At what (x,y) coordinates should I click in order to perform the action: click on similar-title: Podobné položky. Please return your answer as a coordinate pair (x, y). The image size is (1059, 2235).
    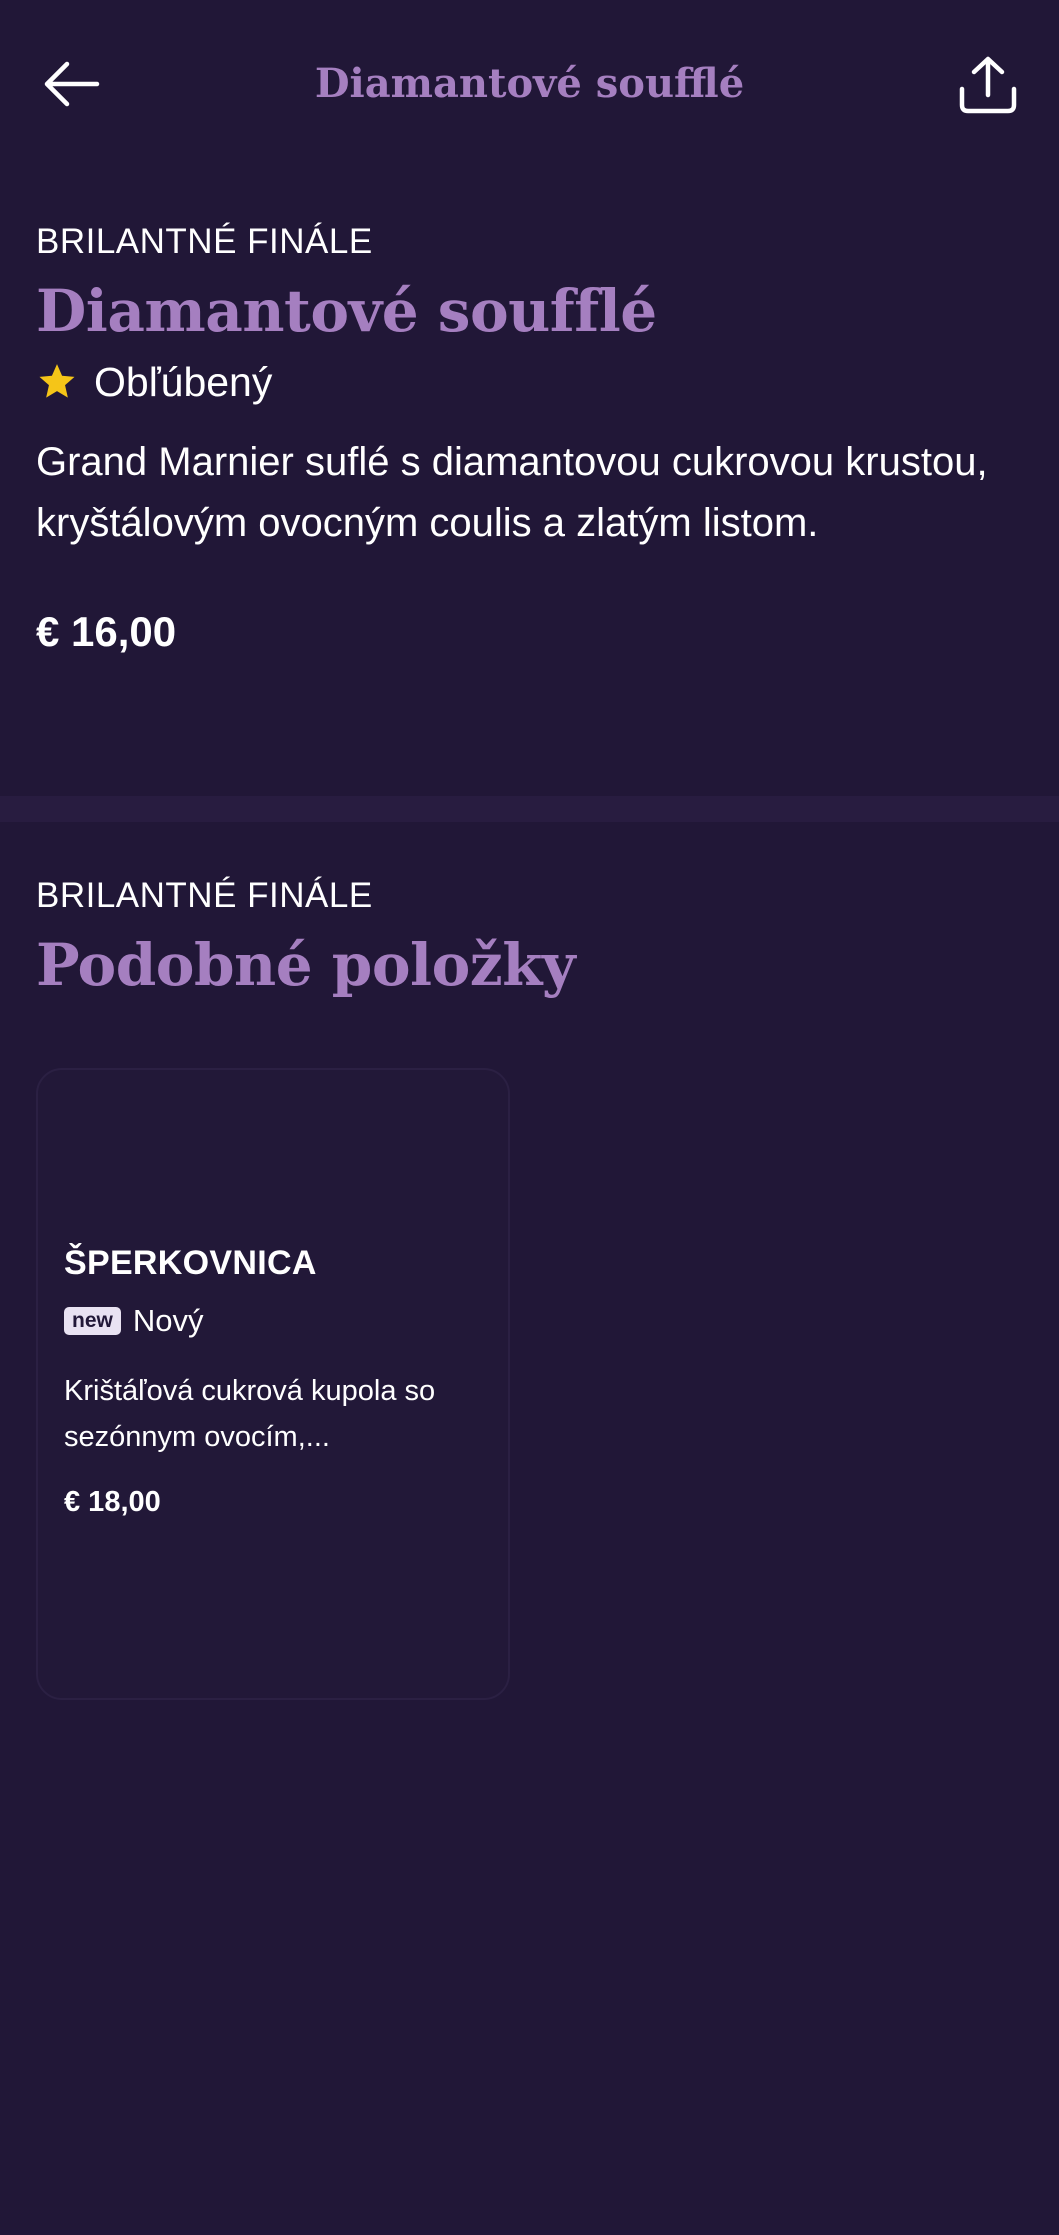
    Looking at the image, I should click on (306, 965).